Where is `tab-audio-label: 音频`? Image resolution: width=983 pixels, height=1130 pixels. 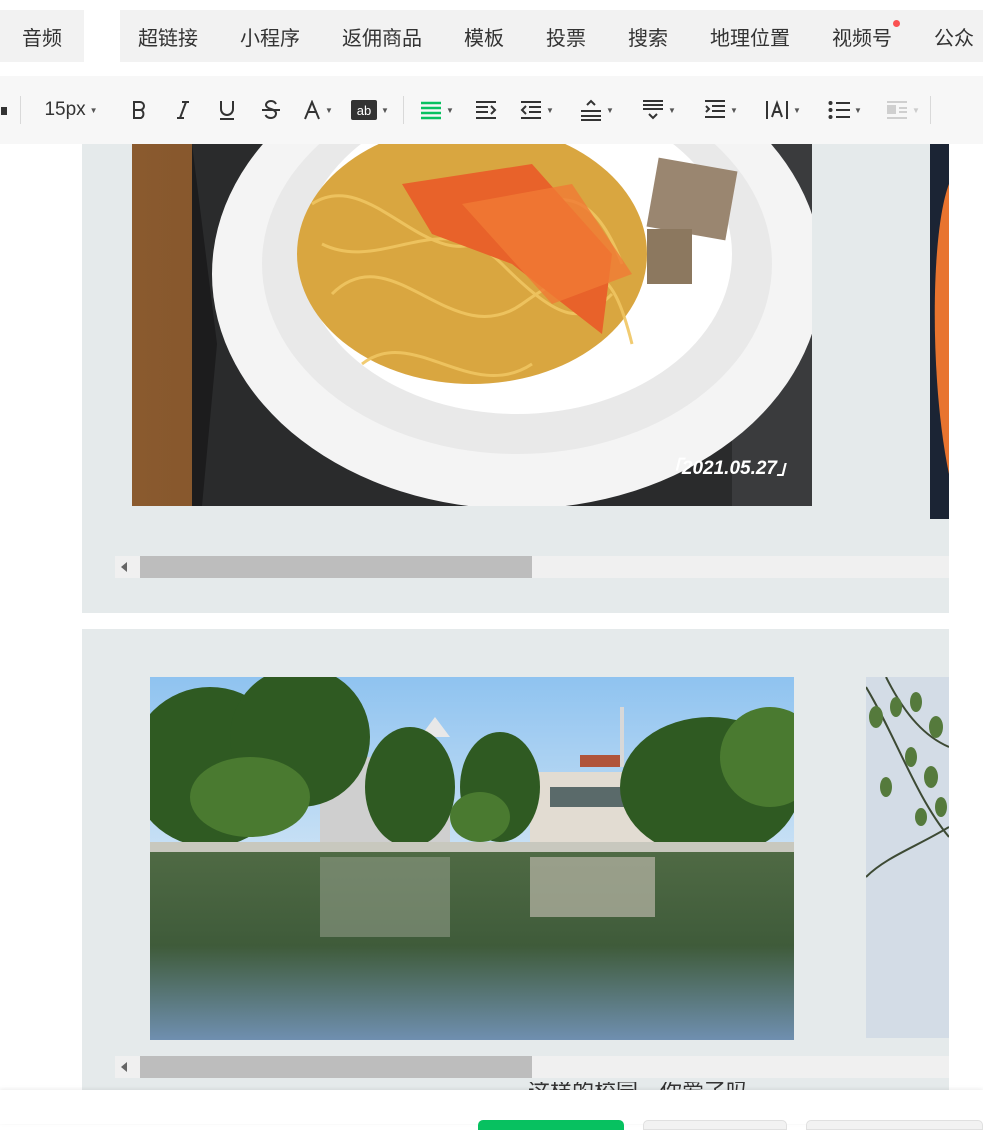 tab-audio-label: 音频 is located at coordinates (42, 38).